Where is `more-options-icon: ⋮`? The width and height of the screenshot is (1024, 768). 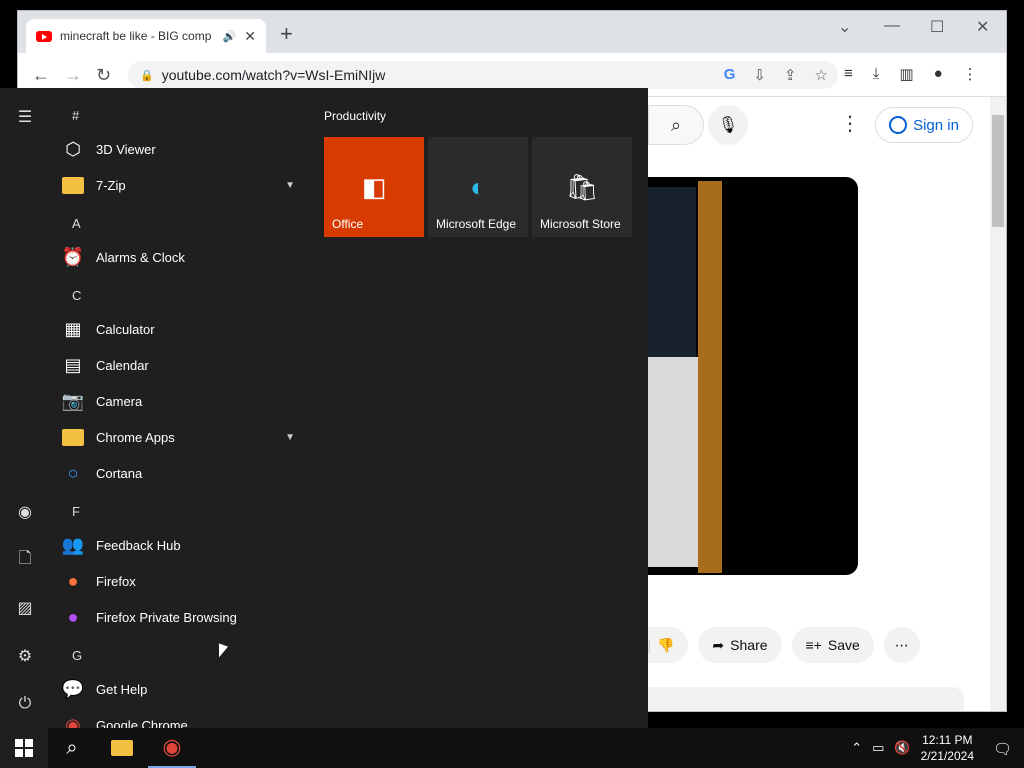
more-options-icon: ⋮ is located at coordinates (850, 123).